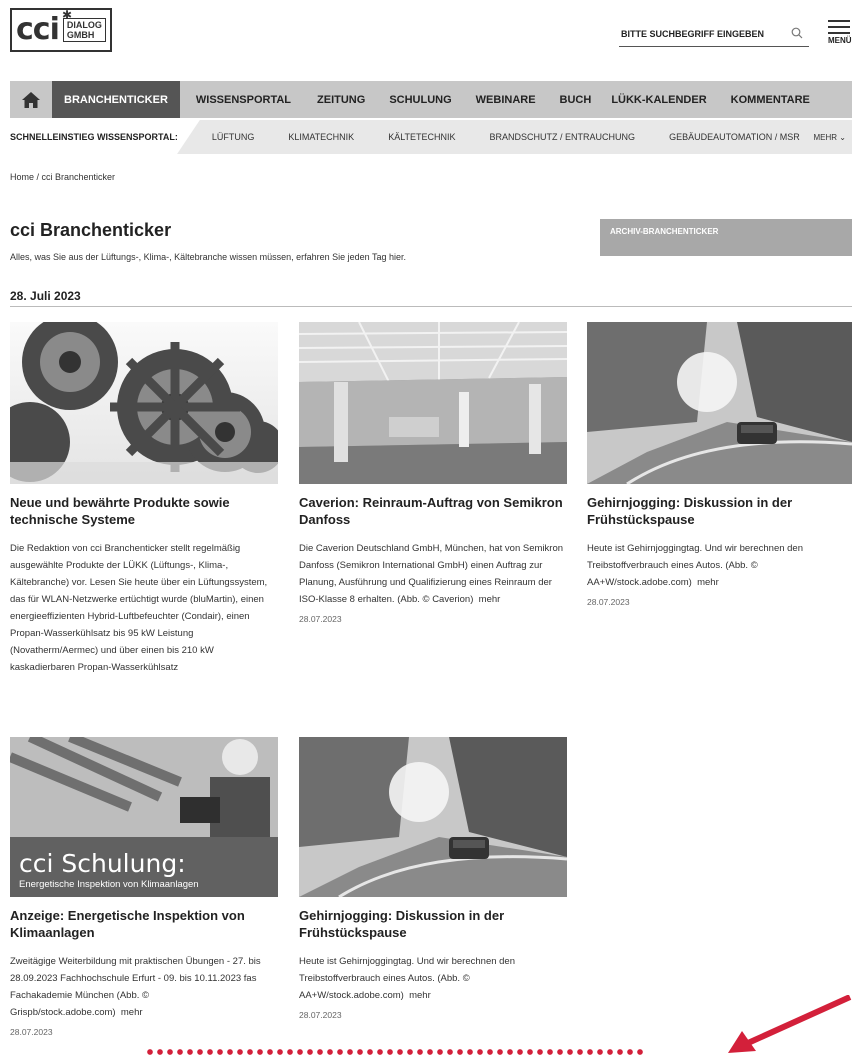  What do you see at coordinates (797, 34) in the screenshot?
I see `search-icon` at bounding box center [797, 34].